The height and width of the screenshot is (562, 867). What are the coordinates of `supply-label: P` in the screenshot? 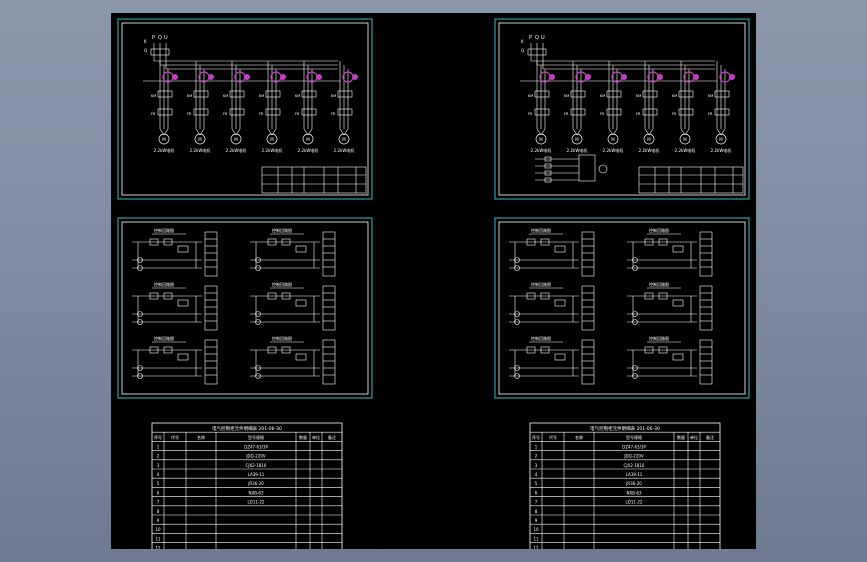 It's located at (153, 38).